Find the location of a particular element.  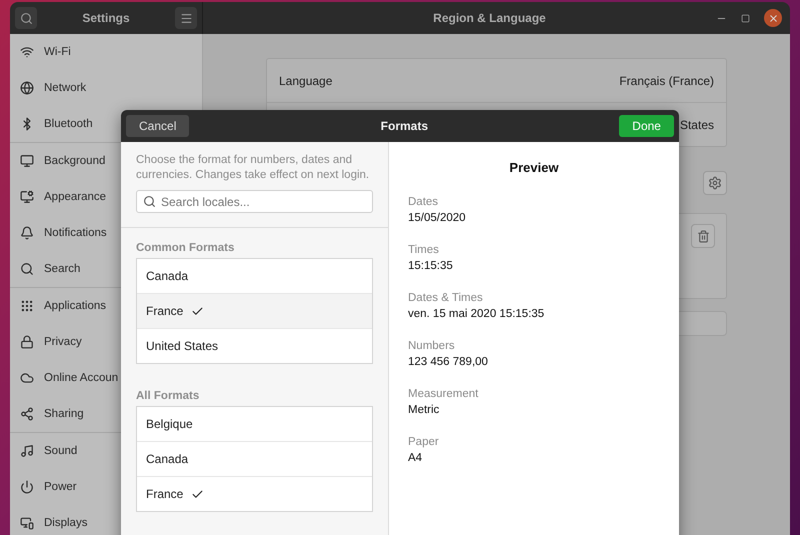

gear-icon is located at coordinates (715, 183).